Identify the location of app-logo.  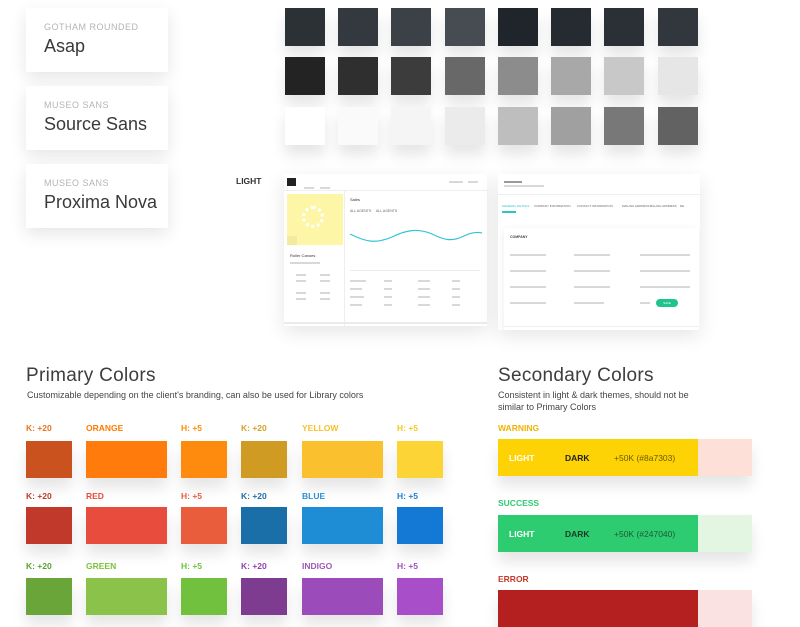
(291, 182).